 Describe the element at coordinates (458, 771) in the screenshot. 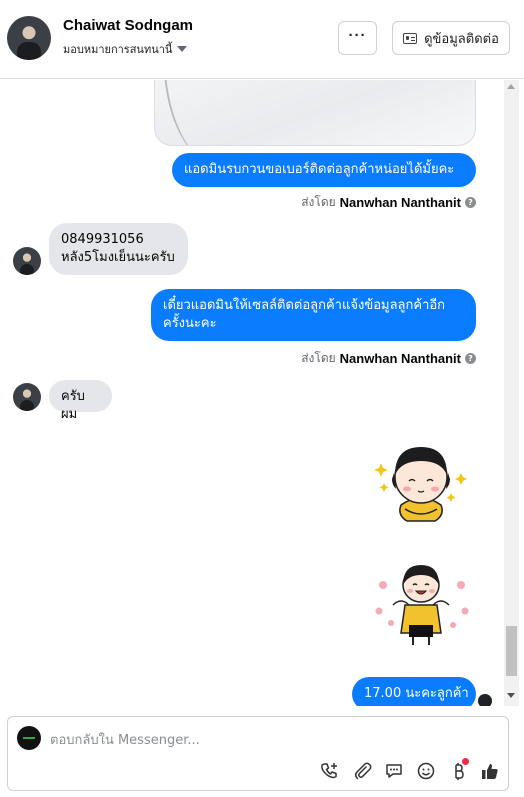

I see `payment-button` at that location.